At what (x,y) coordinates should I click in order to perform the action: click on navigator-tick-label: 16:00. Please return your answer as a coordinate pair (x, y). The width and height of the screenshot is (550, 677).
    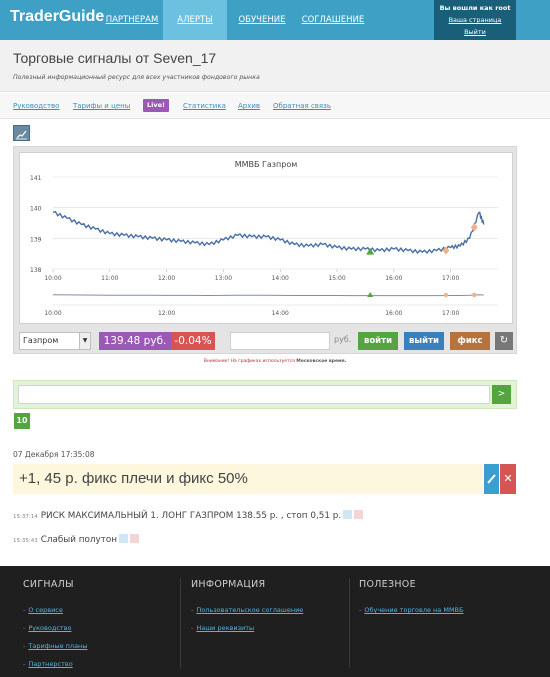
    Looking at the image, I should click on (393, 313).